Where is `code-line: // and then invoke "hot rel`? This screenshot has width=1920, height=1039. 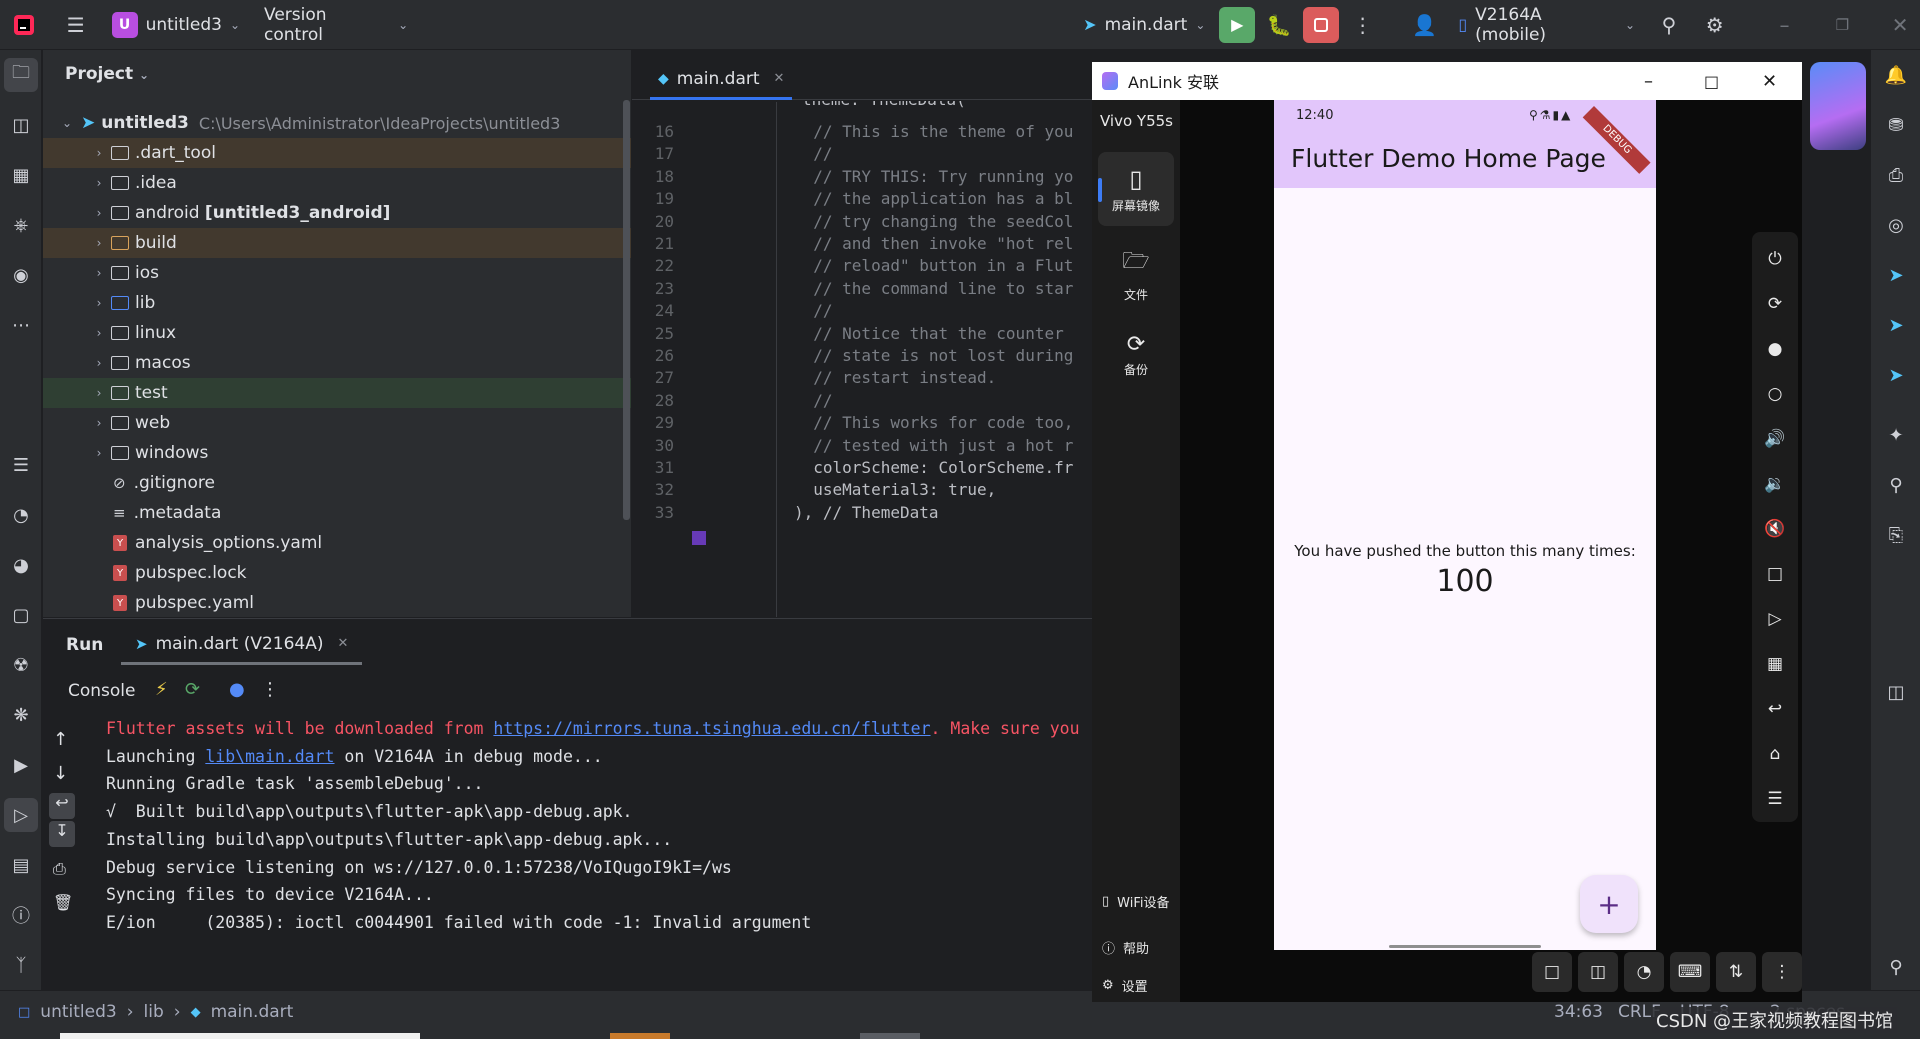 code-line: // and then invoke "hot rel is located at coordinates (939, 243).